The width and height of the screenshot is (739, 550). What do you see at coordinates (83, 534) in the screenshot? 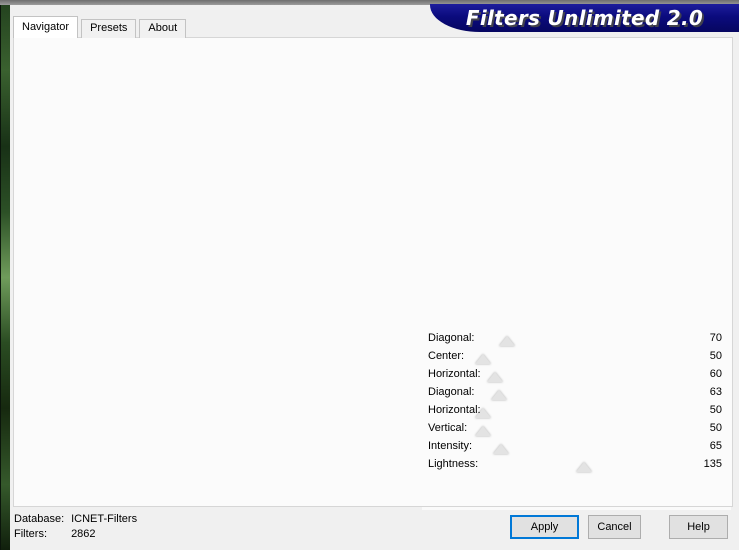
I see `filters-value: 2862` at bounding box center [83, 534].